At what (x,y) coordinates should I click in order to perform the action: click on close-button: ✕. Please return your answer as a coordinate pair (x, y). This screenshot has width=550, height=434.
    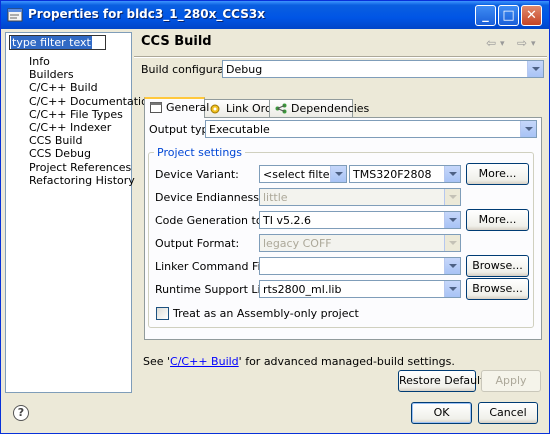
    Looking at the image, I should click on (531, 15).